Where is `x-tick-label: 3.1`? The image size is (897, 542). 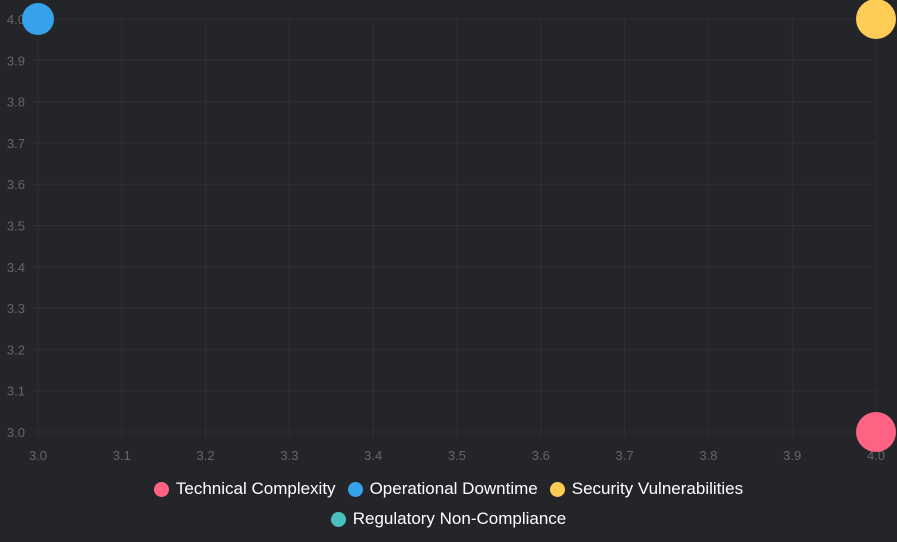
x-tick-label: 3.1 is located at coordinates (122, 455).